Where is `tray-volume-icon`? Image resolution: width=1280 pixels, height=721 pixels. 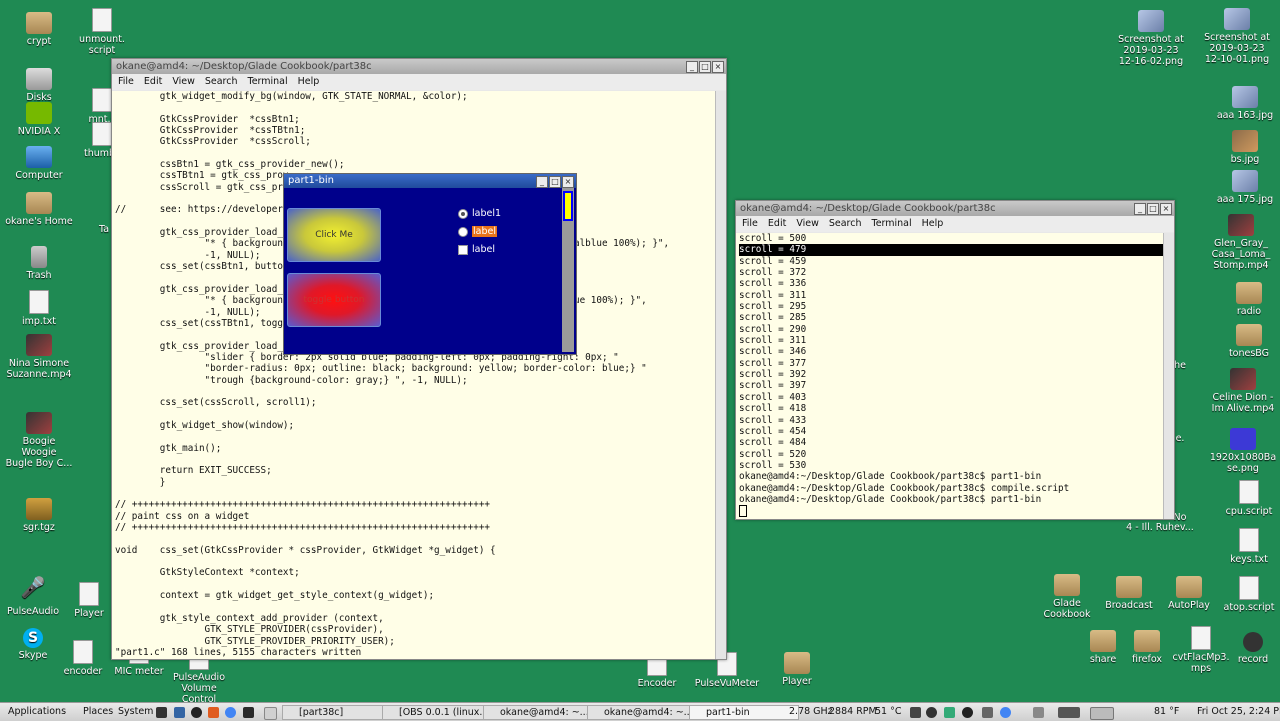
tray-volume-icon is located at coordinates (987, 712).